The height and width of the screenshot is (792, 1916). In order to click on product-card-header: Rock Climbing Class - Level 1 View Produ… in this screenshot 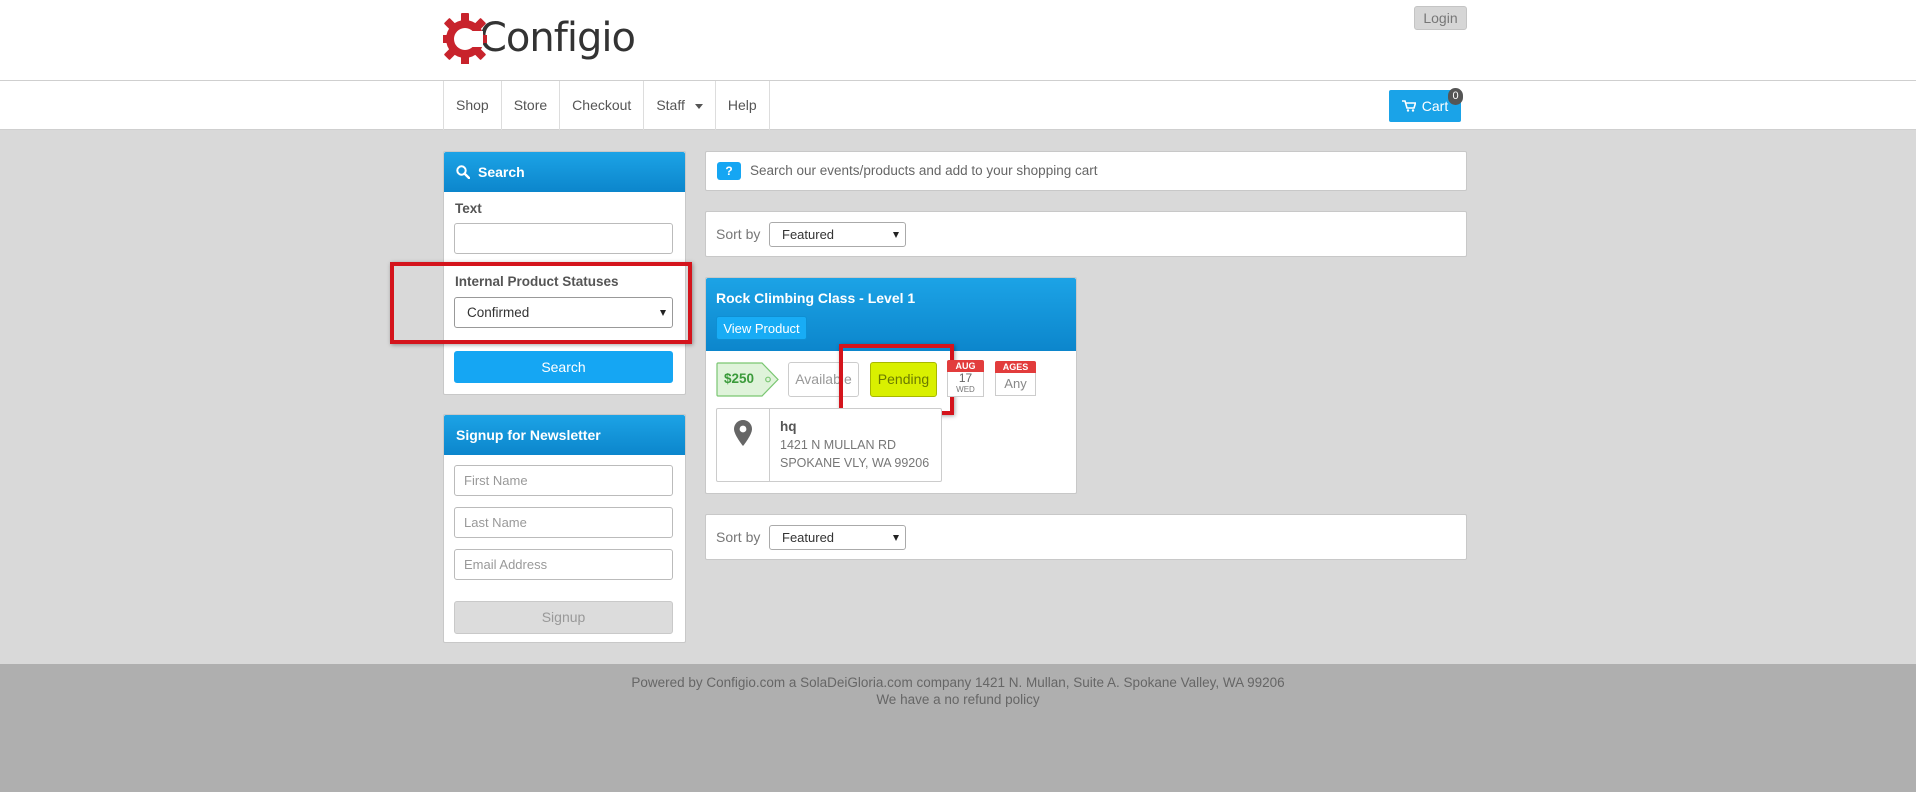, I will do `click(891, 314)`.